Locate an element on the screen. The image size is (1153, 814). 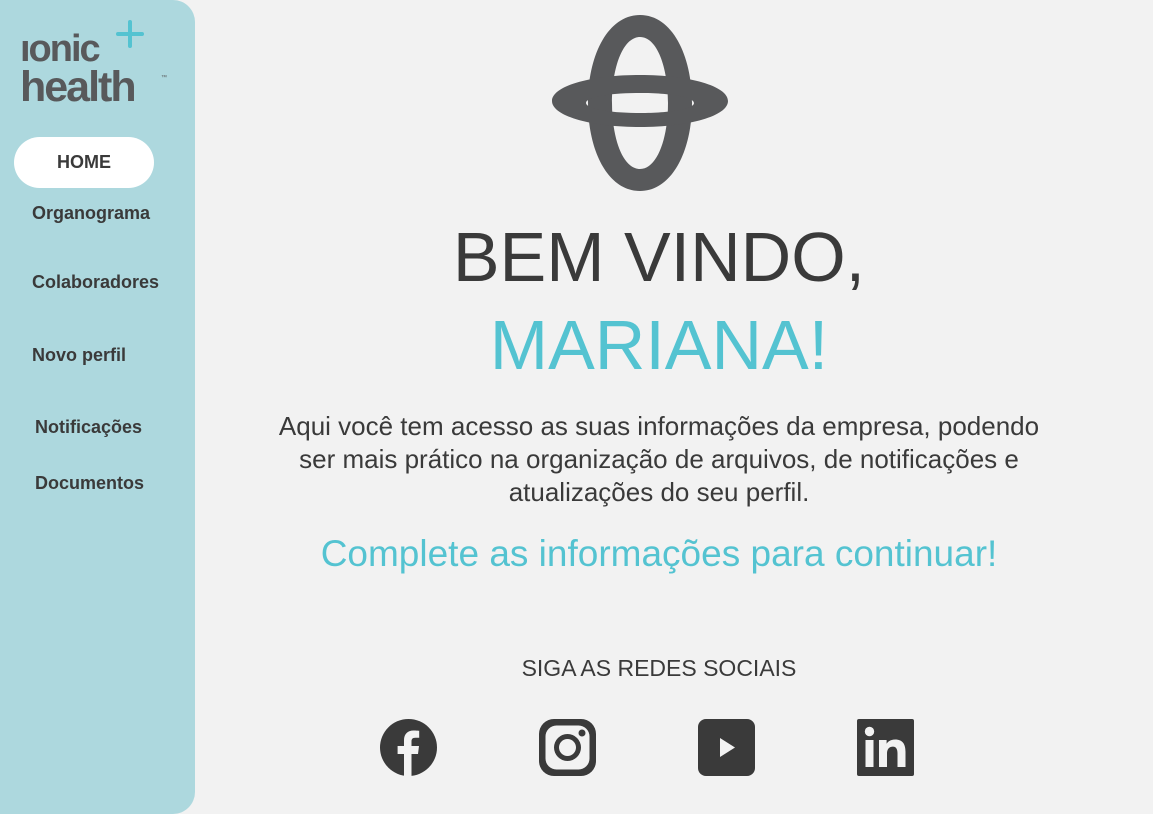
logo-plus-icon is located at coordinates (130, 34).